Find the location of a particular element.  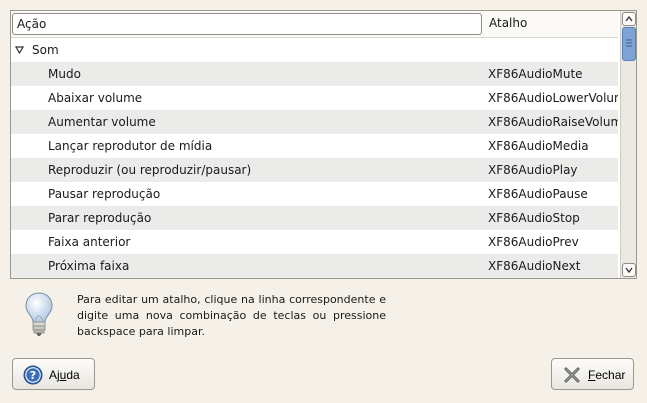

shortcut-cell: XF86AudioPrev is located at coordinates (533, 242).